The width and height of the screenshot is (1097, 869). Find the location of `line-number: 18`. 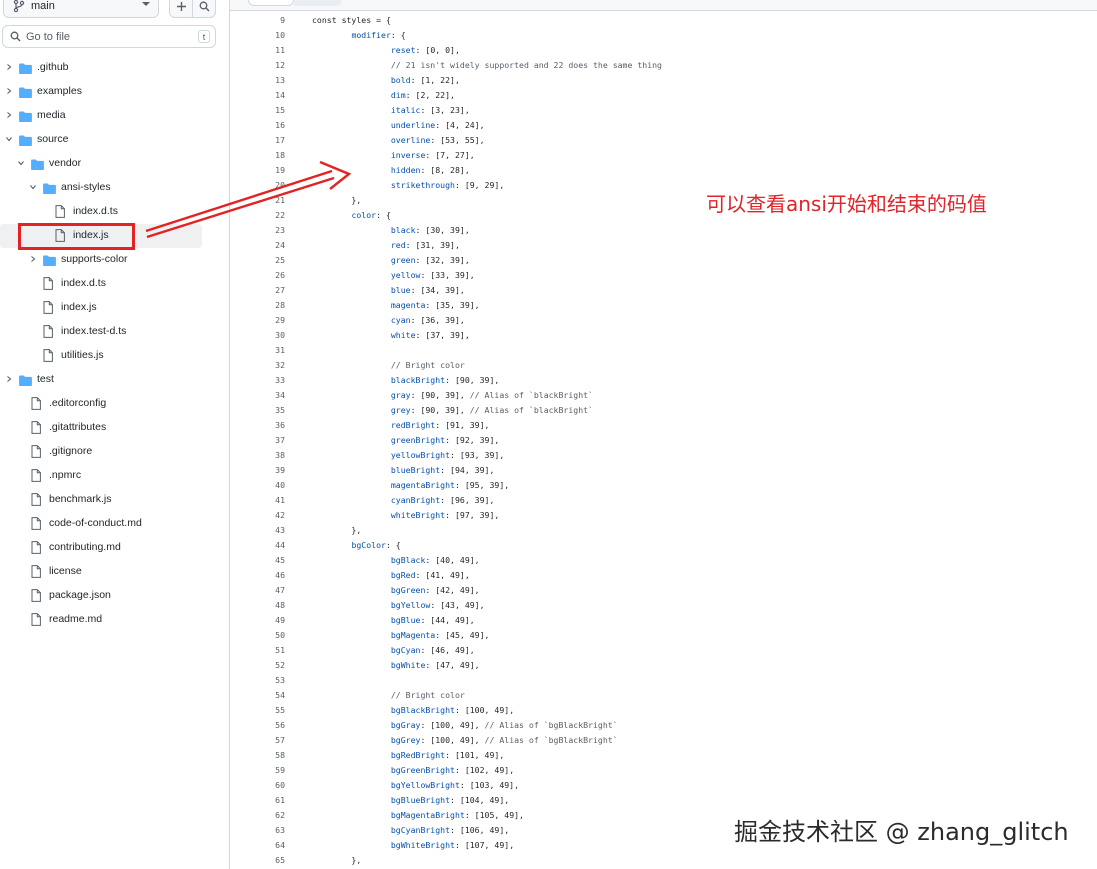

line-number: 18 is located at coordinates (257, 155).